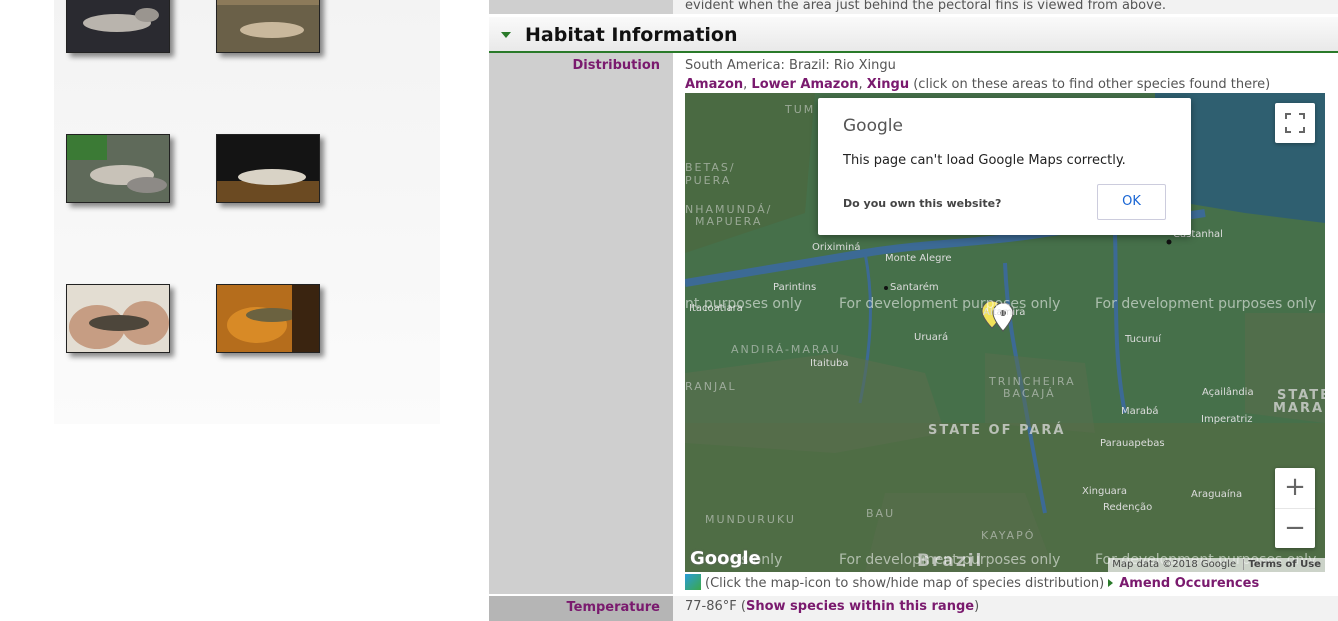 This screenshot has width=1338, height=621. I want to click on google-map-logo: Google, so click(725, 558).